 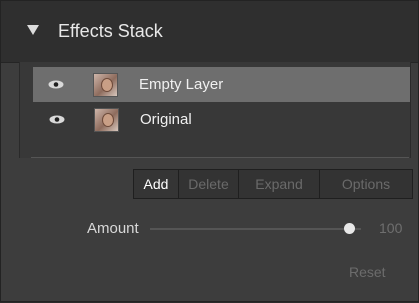 I want to click on options-button: Options, so click(x=366, y=184).